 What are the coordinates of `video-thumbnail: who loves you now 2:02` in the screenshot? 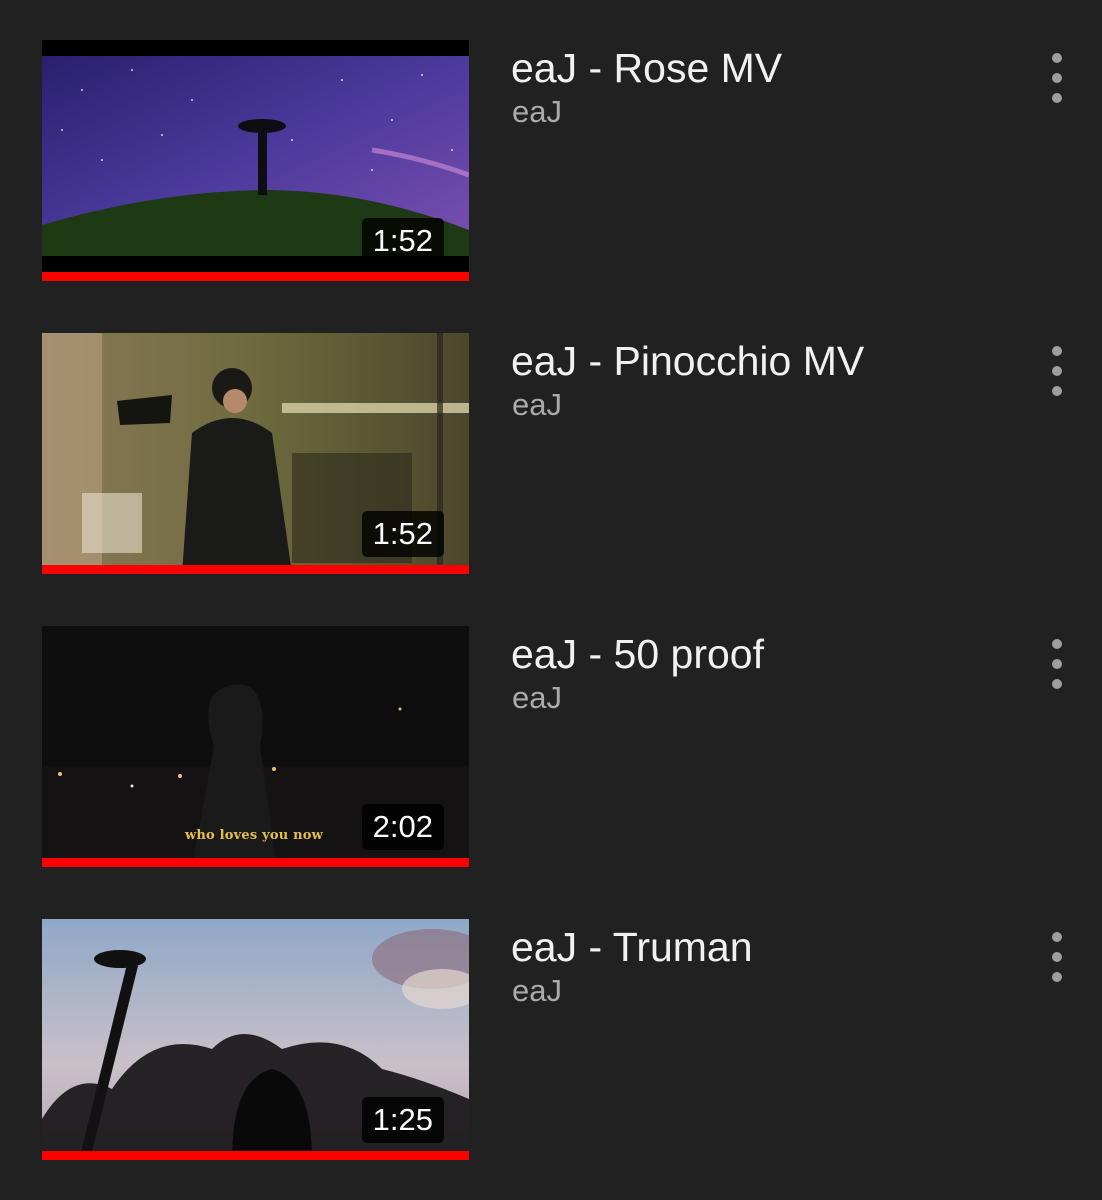 It's located at (255, 746).